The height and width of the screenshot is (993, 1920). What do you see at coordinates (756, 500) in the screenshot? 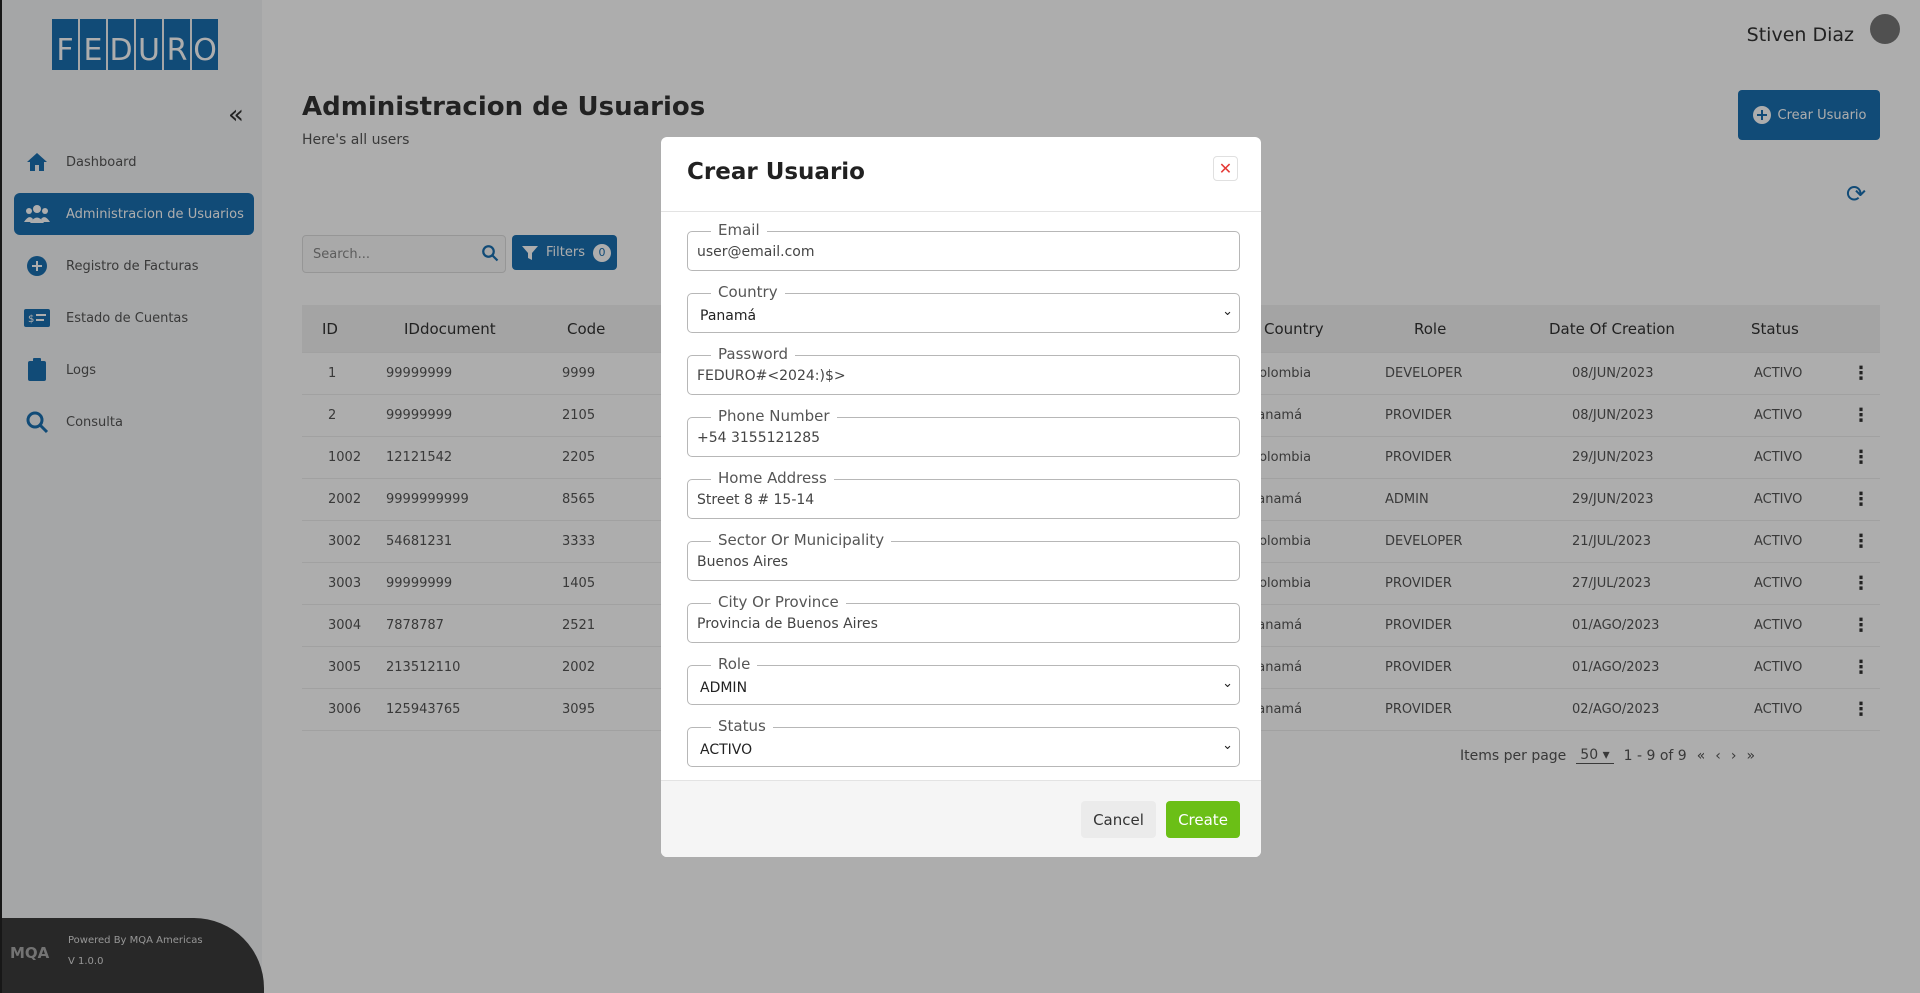
I see `field-value: Street 8 # 15-14` at bounding box center [756, 500].